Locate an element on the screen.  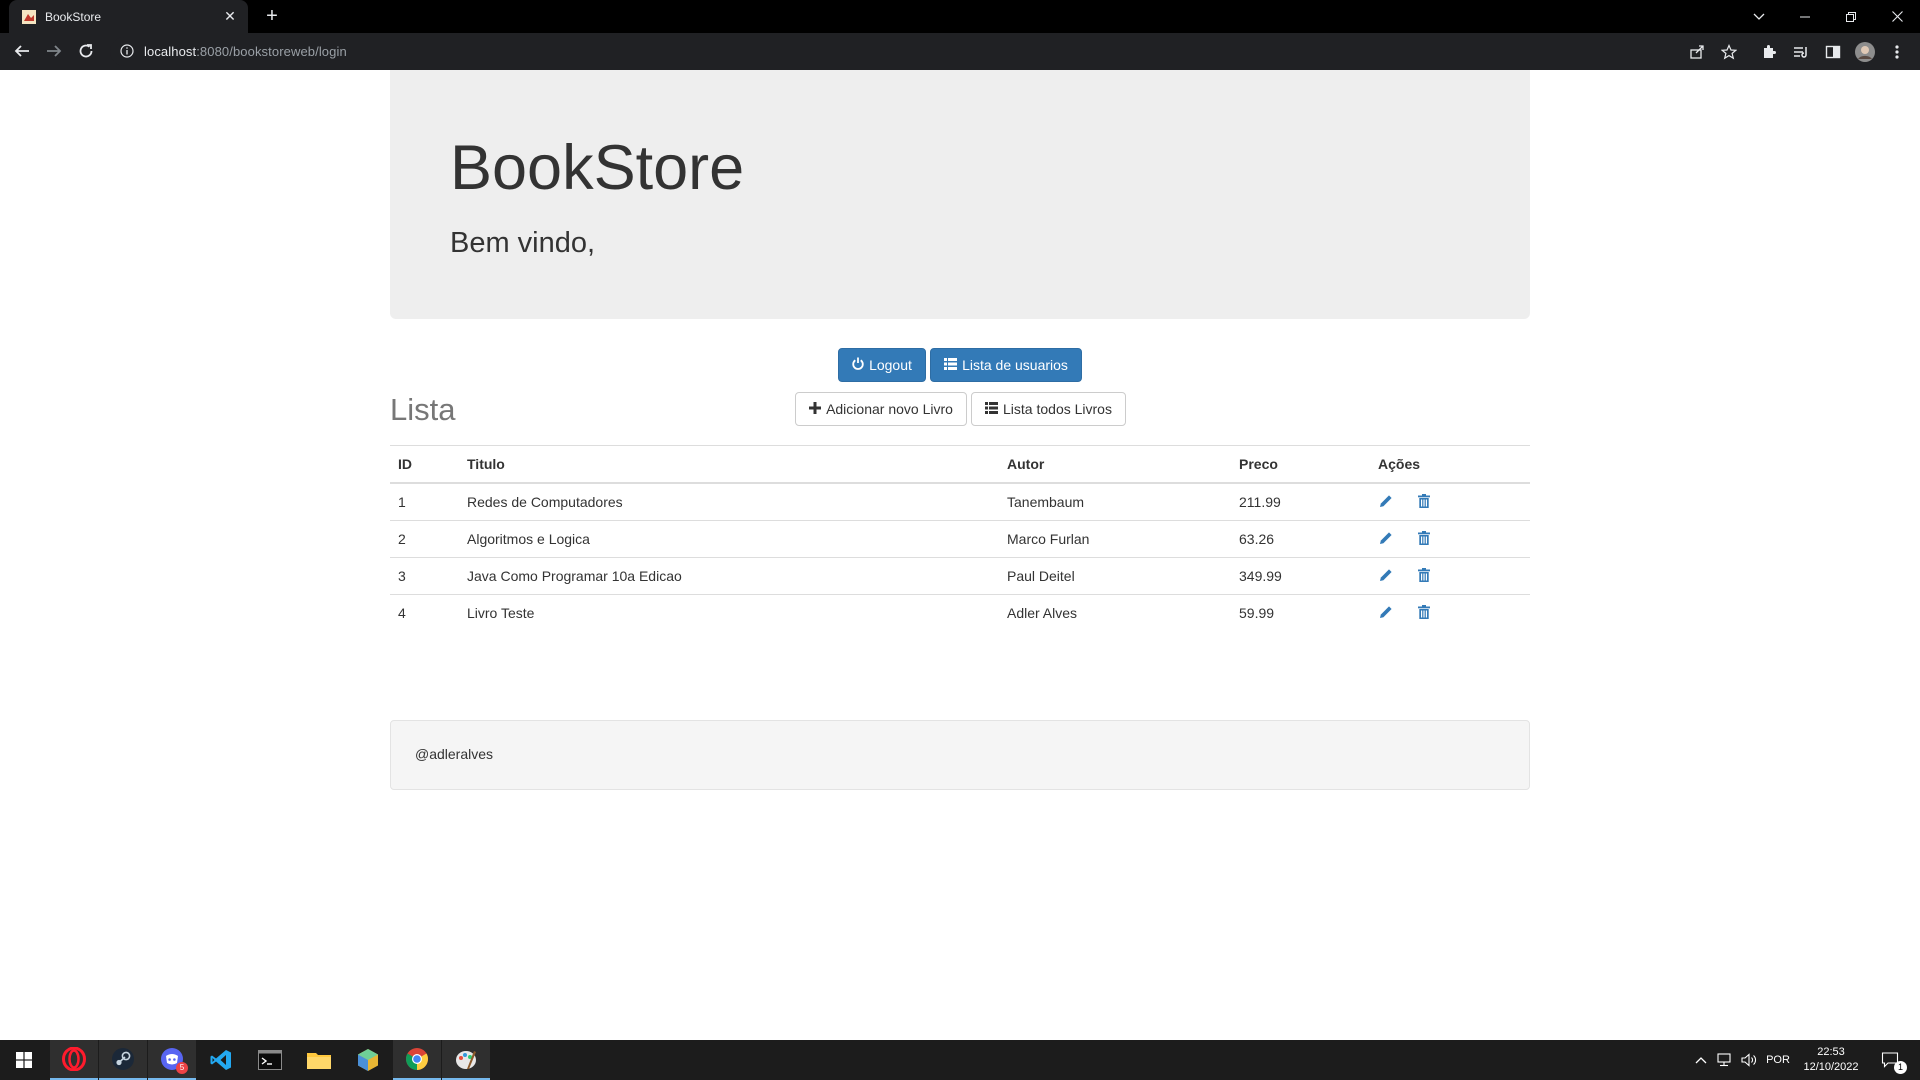
logout-button: Logout is located at coordinates (882, 365).